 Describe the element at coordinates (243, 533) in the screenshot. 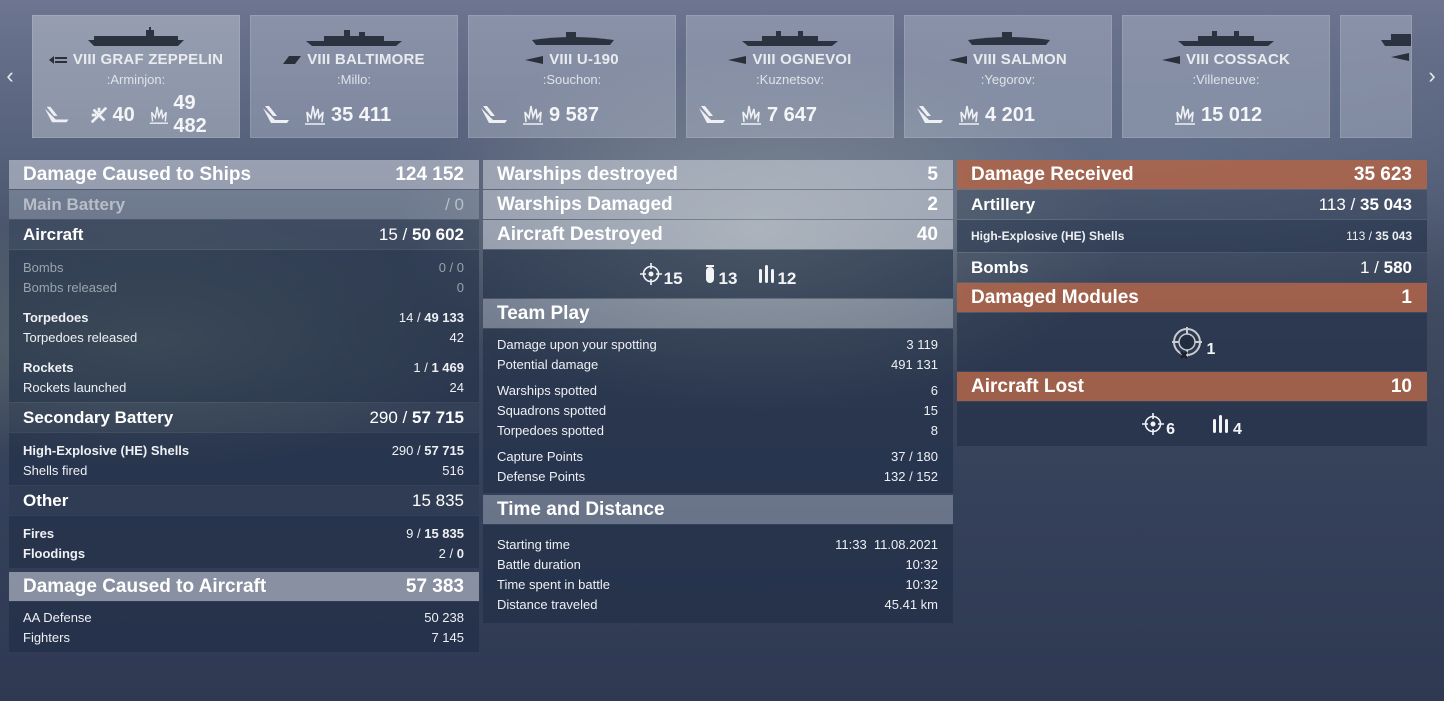

I see `stat-row: Fires 9 / 15 835` at that location.